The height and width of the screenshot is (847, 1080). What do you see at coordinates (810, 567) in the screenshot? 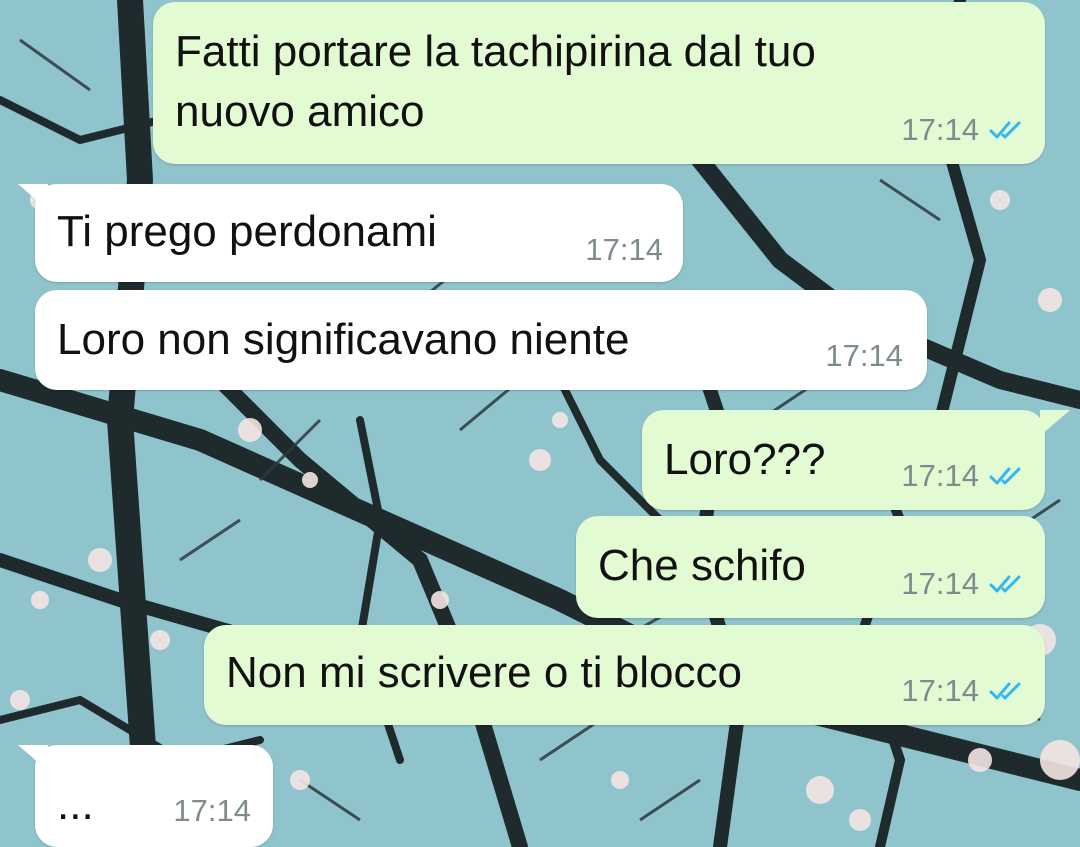
I see `message-bubble-outgoing: Che schifo 17:14` at bounding box center [810, 567].